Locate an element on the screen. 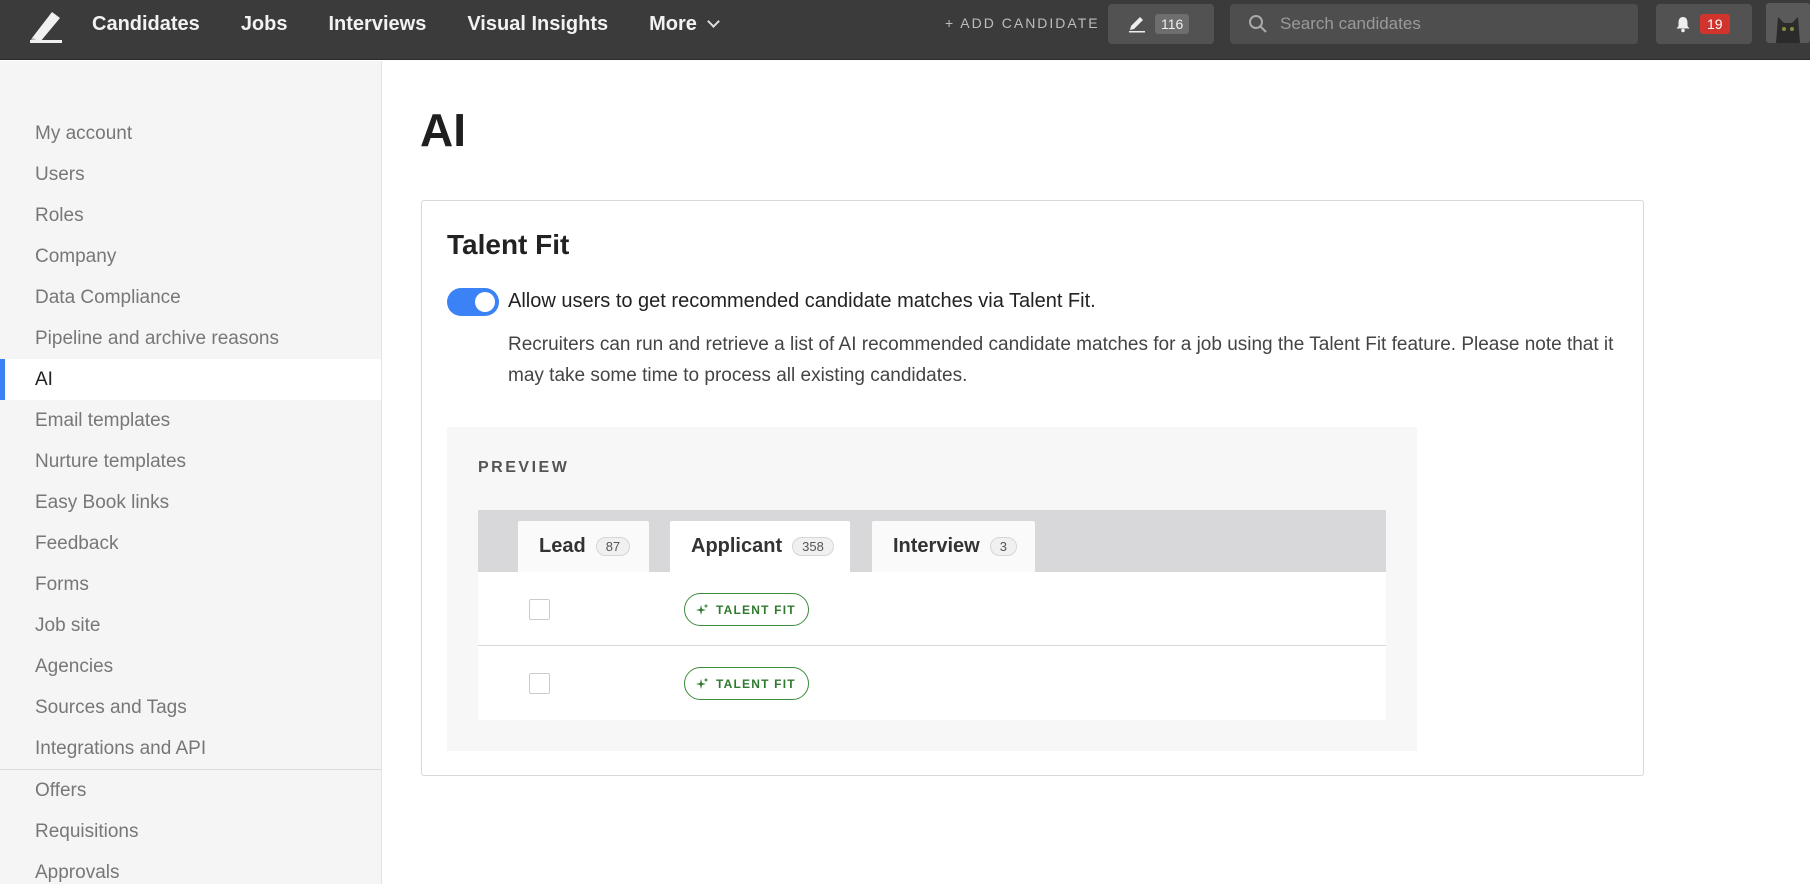 This screenshot has height=893, width=1810. tab-lead-label: Lead is located at coordinates (562, 546).